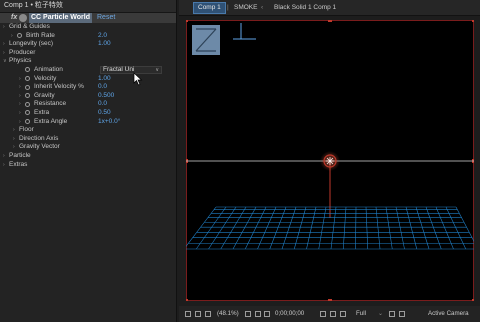 The height and width of the screenshot is (322, 480). I want to click on tab-comp-1: Comp 1, so click(209, 8).